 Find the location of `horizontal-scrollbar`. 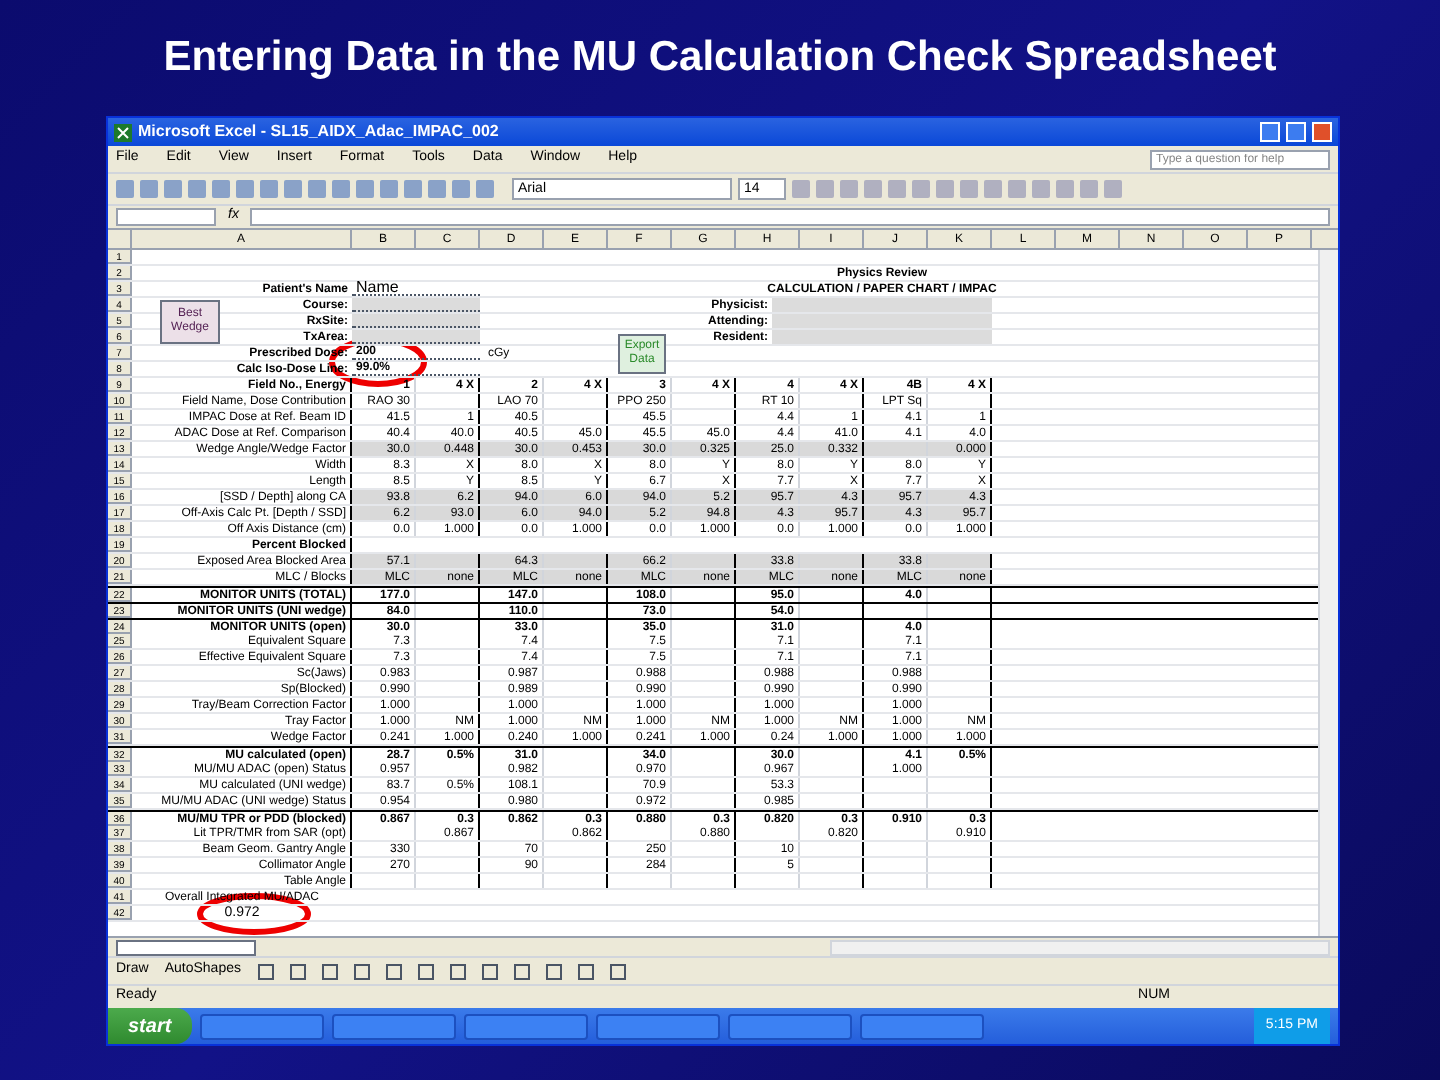

horizontal-scrollbar is located at coordinates (1080, 947).